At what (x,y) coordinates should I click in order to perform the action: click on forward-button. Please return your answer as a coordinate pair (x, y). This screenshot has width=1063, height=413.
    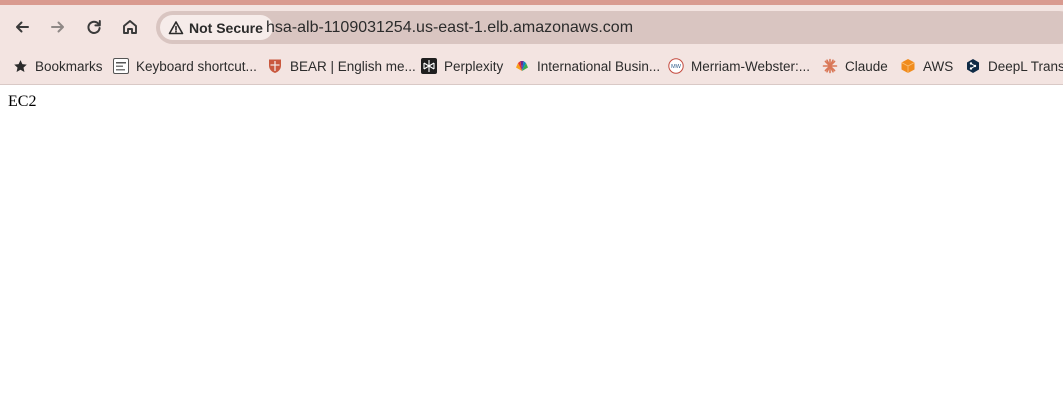
    Looking at the image, I should click on (58, 27).